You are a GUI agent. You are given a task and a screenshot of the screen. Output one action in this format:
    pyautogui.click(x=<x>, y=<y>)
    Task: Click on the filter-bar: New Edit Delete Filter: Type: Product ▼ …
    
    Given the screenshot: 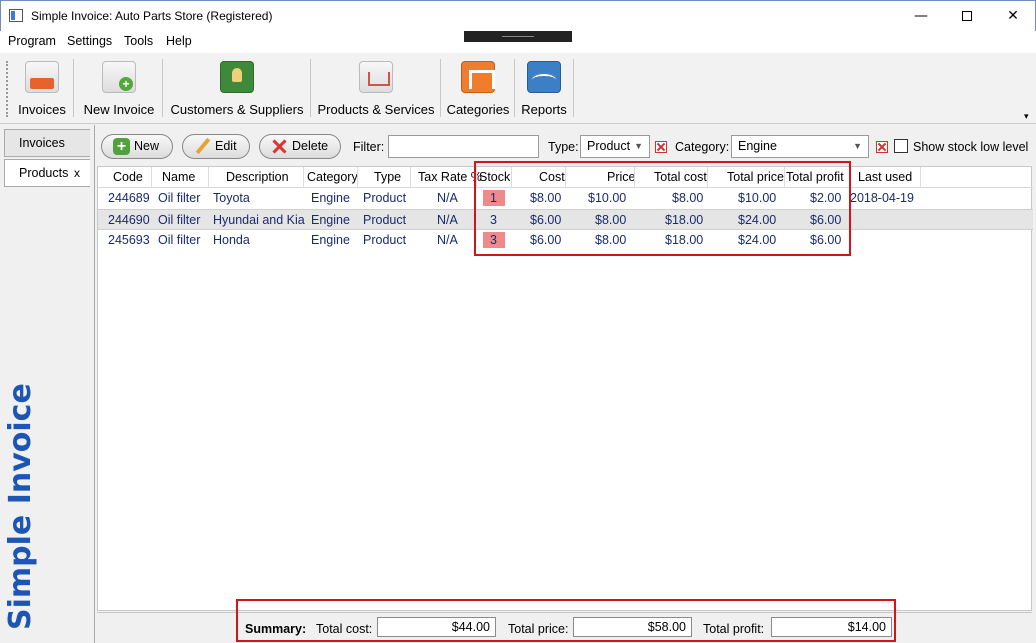 What is the action you would take?
    pyautogui.click(x=565, y=145)
    